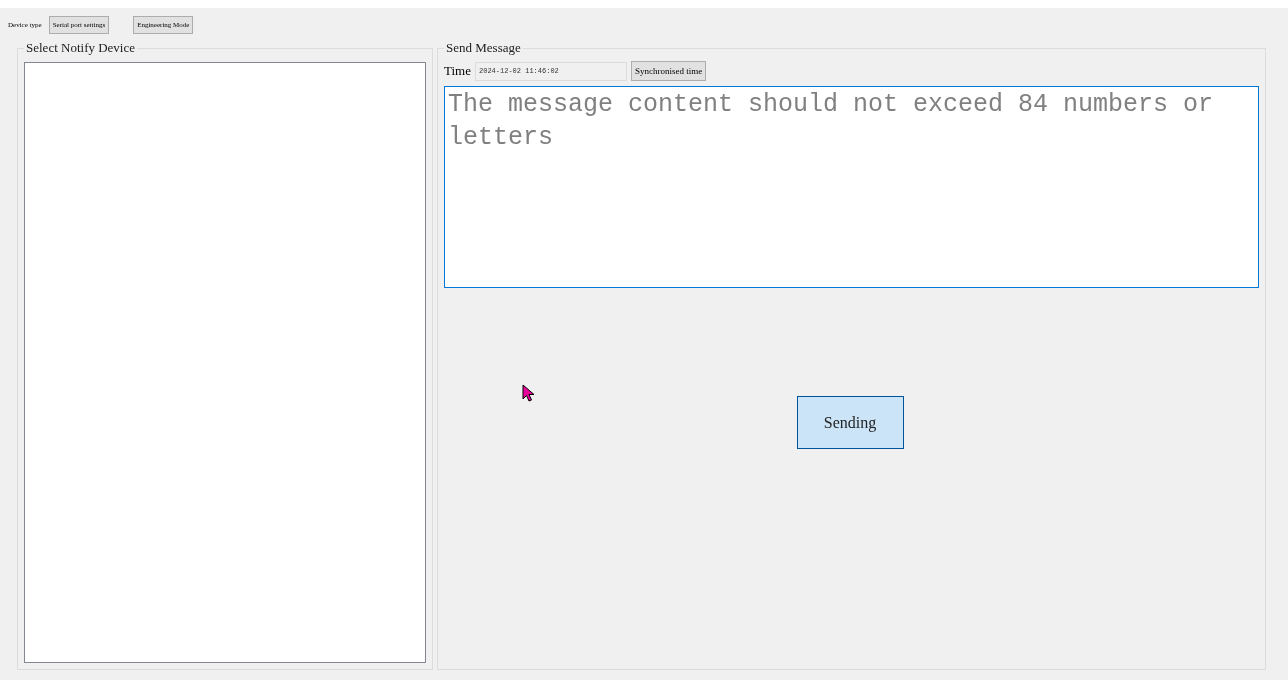 The width and height of the screenshot is (1288, 680). What do you see at coordinates (850, 422) in the screenshot?
I see `send-button: Sending` at bounding box center [850, 422].